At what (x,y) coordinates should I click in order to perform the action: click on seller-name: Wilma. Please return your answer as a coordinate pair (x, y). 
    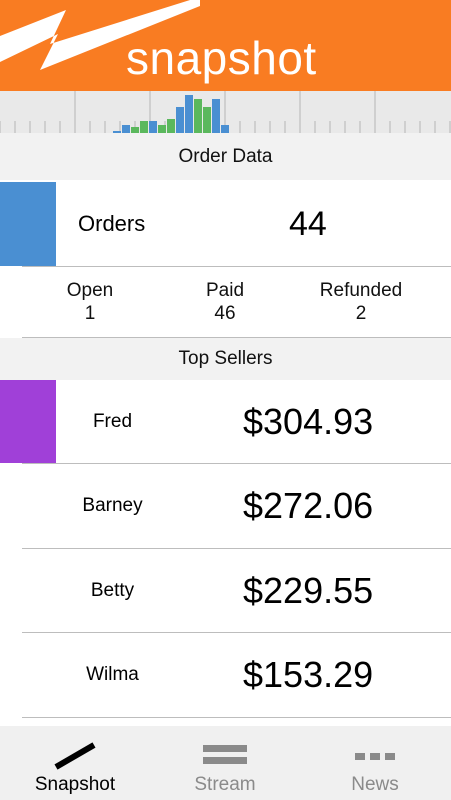
    Looking at the image, I should click on (112, 674).